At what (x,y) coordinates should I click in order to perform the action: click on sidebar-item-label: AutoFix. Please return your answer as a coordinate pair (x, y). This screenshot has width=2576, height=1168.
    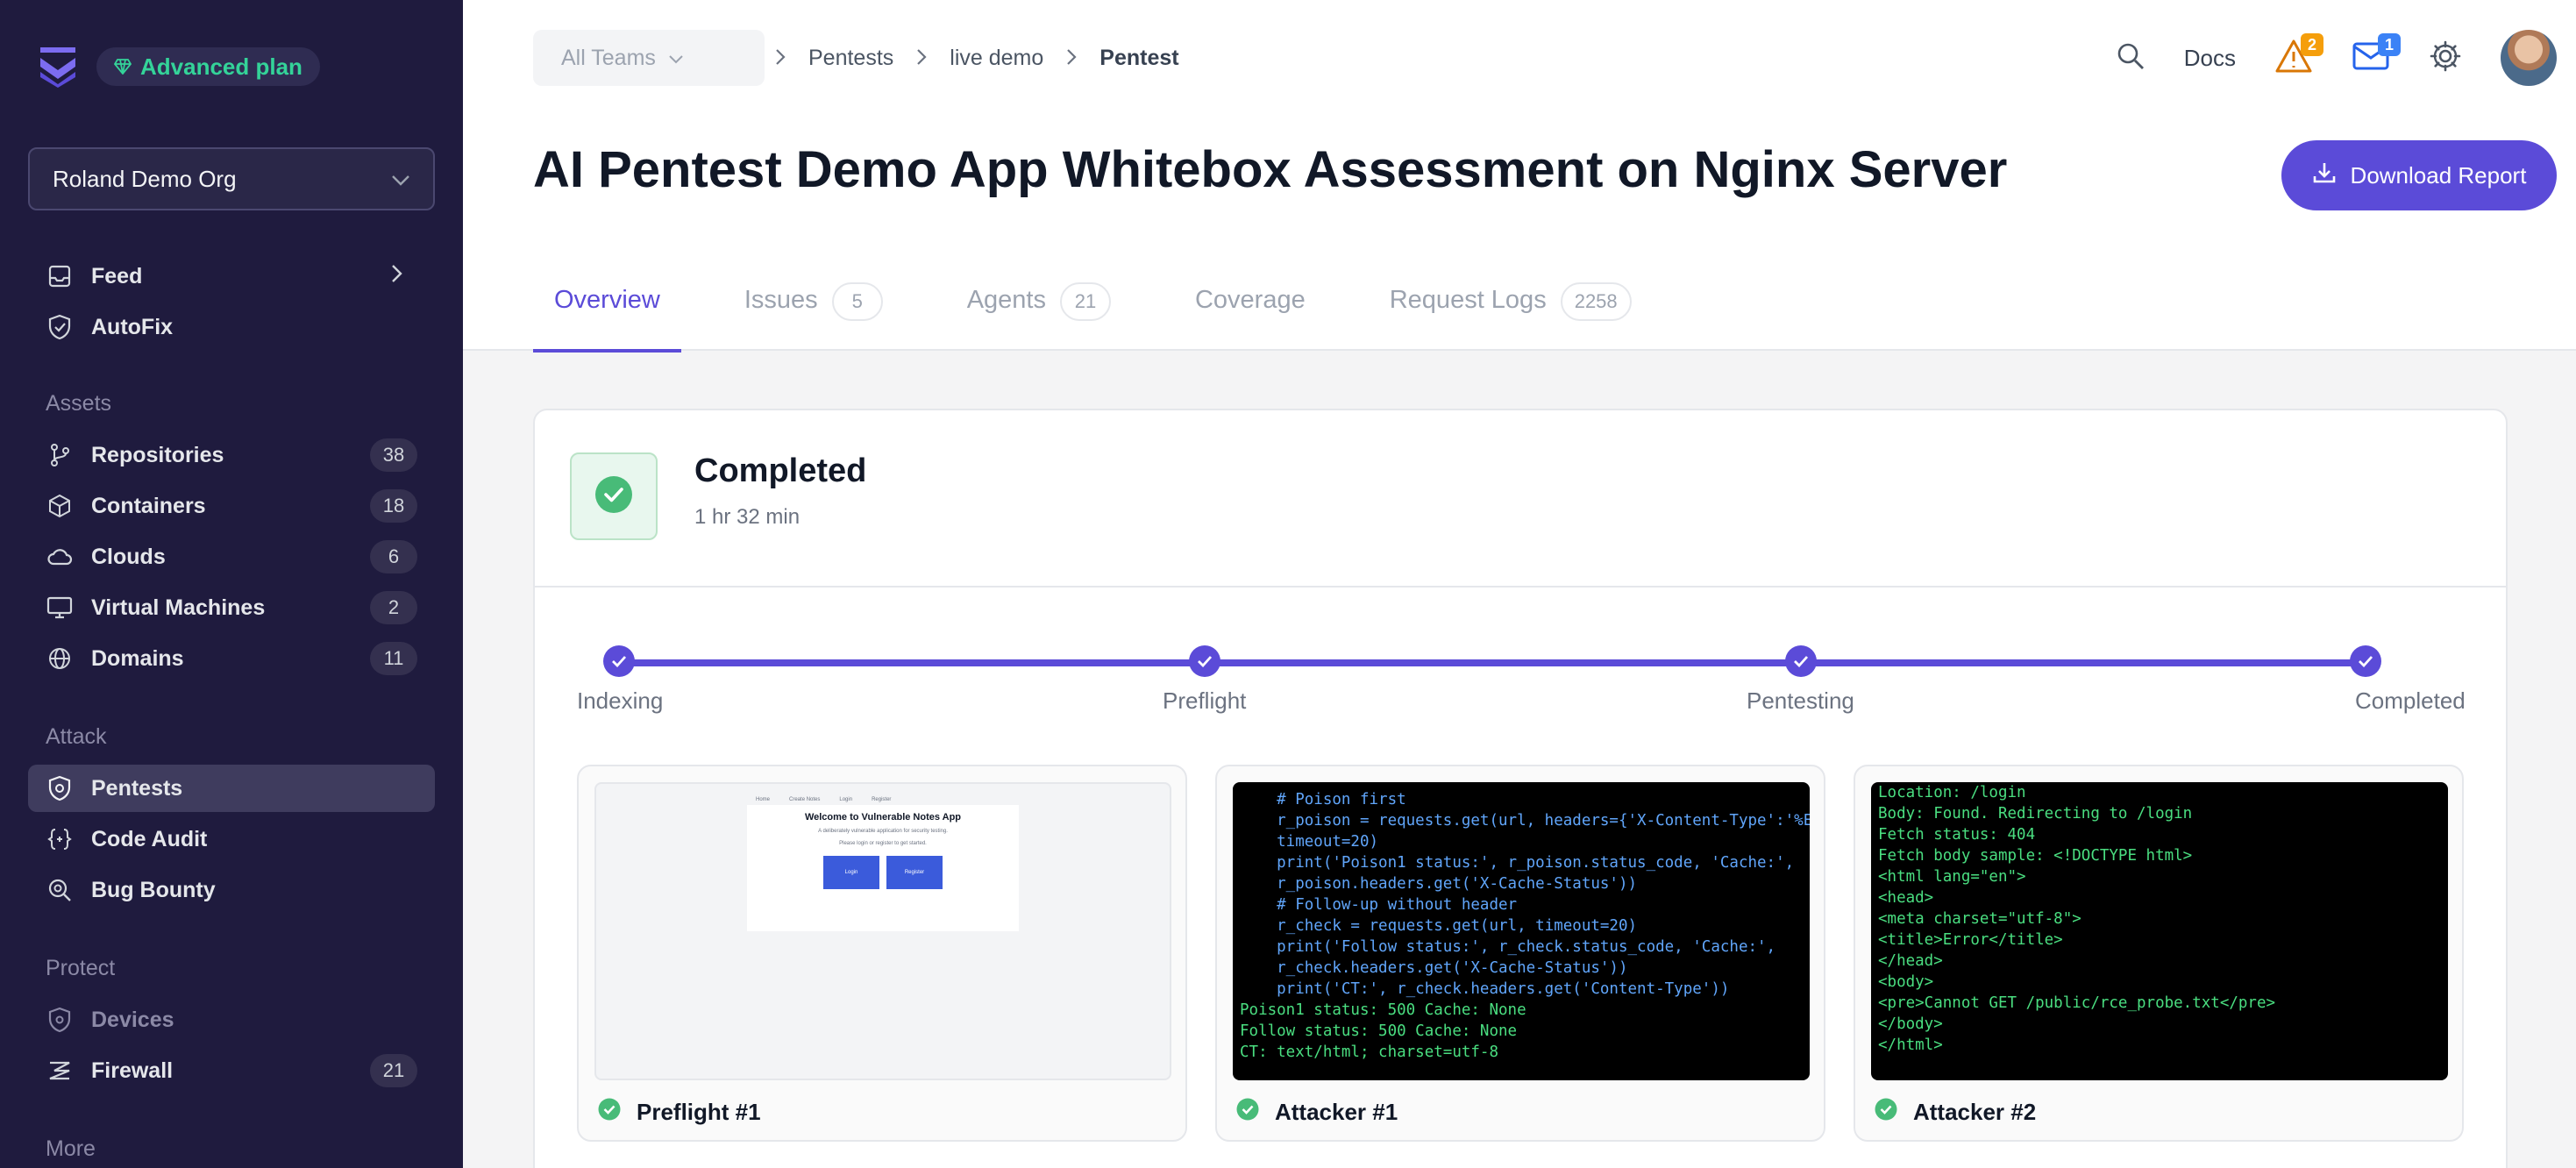
    Looking at the image, I should click on (132, 326).